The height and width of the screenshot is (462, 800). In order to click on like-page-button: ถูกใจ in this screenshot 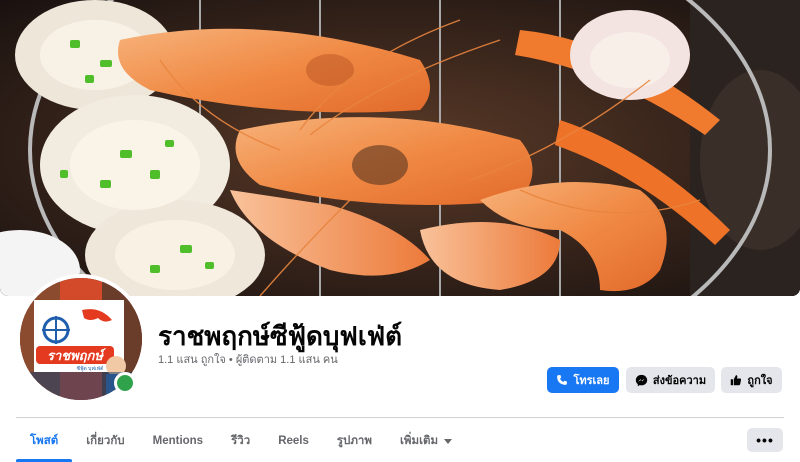, I will do `click(751, 380)`.